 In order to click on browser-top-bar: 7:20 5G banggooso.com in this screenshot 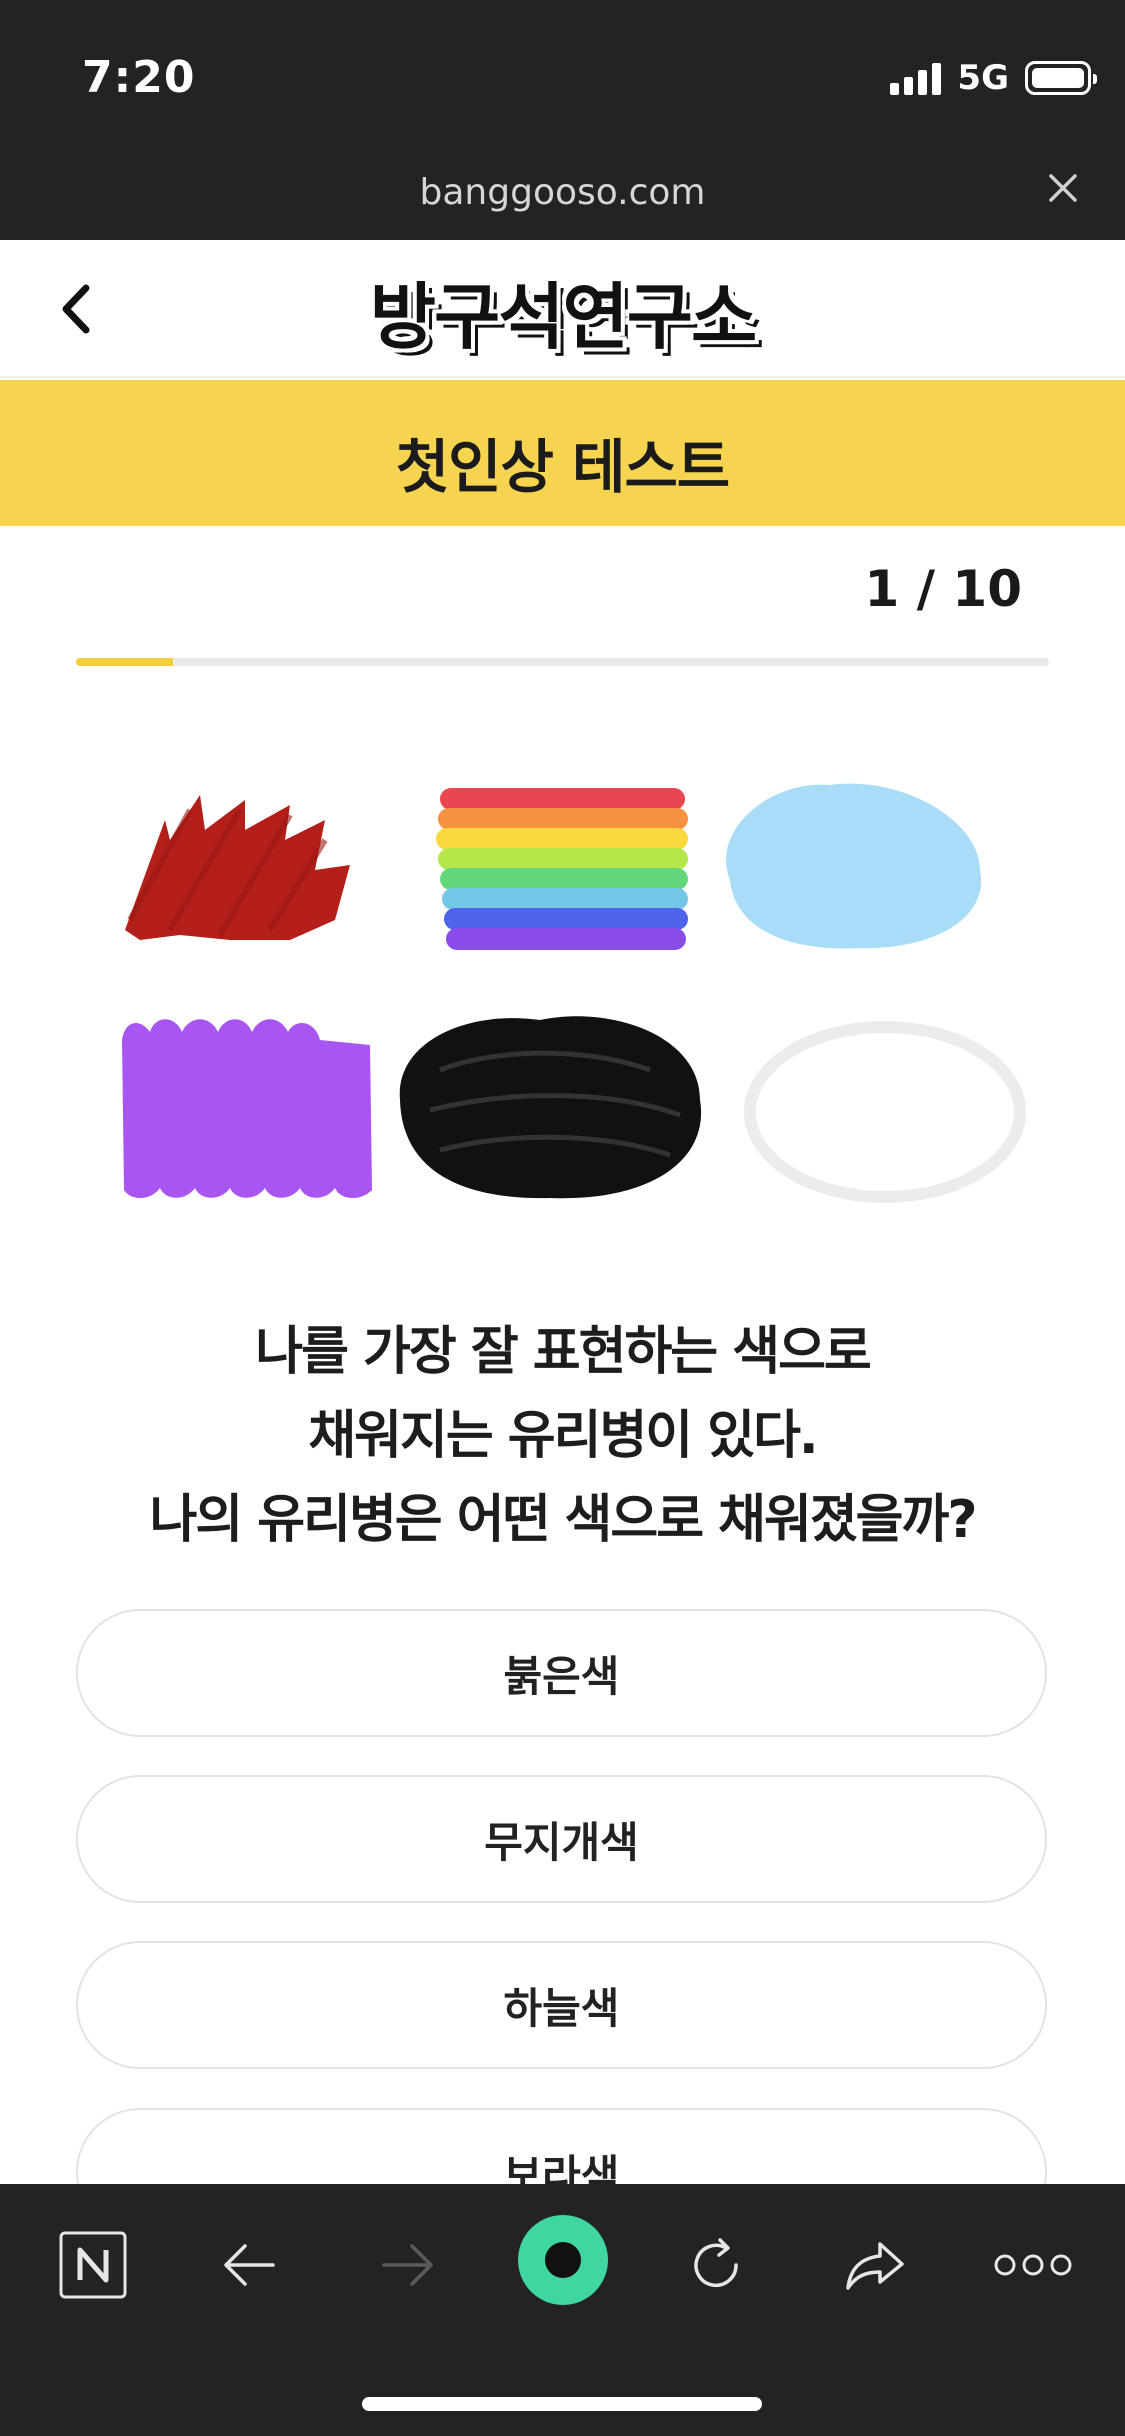, I will do `click(562, 120)`.